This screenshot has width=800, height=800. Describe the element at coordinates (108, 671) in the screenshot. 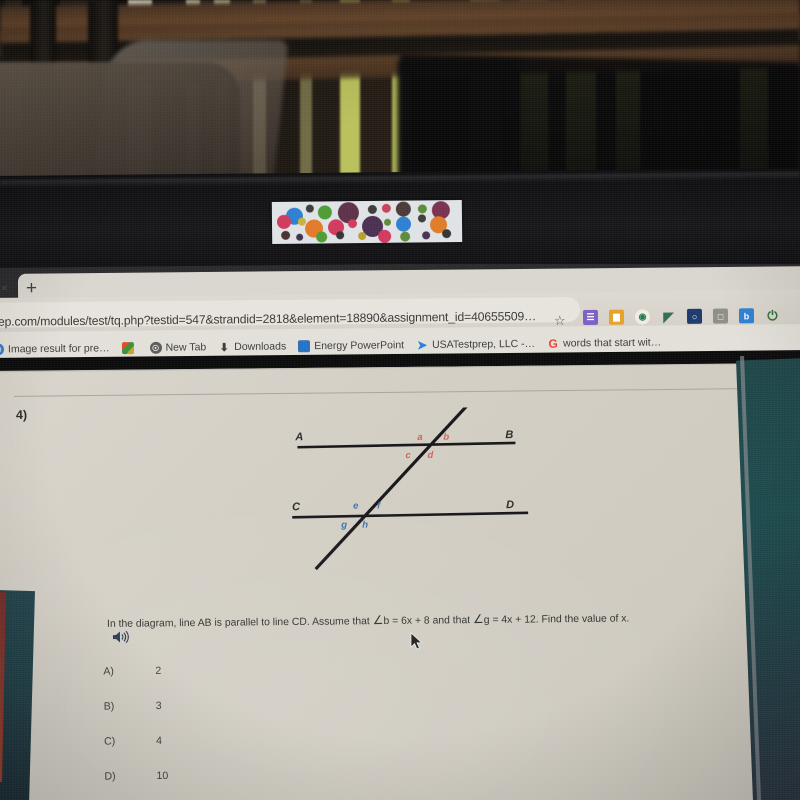

I see `choice-letter: A)` at that location.